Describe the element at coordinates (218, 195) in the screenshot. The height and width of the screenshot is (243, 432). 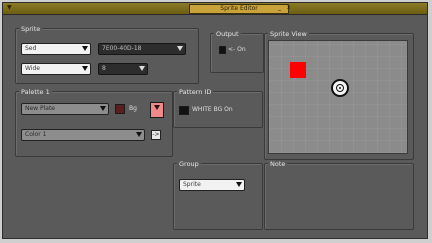
I see `group-group: Group` at that location.